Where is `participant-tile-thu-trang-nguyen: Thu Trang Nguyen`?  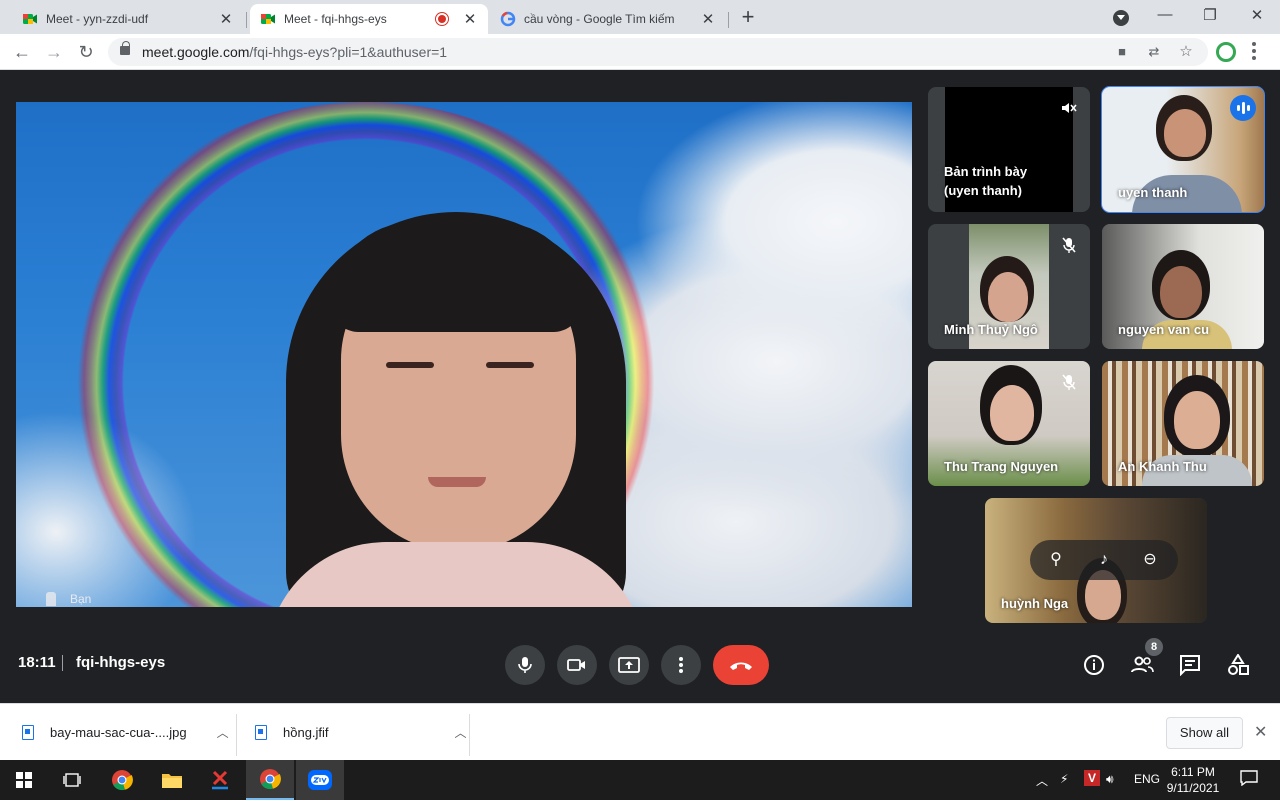
participant-tile-thu-trang-nguyen: Thu Trang Nguyen is located at coordinates (1009, 423).